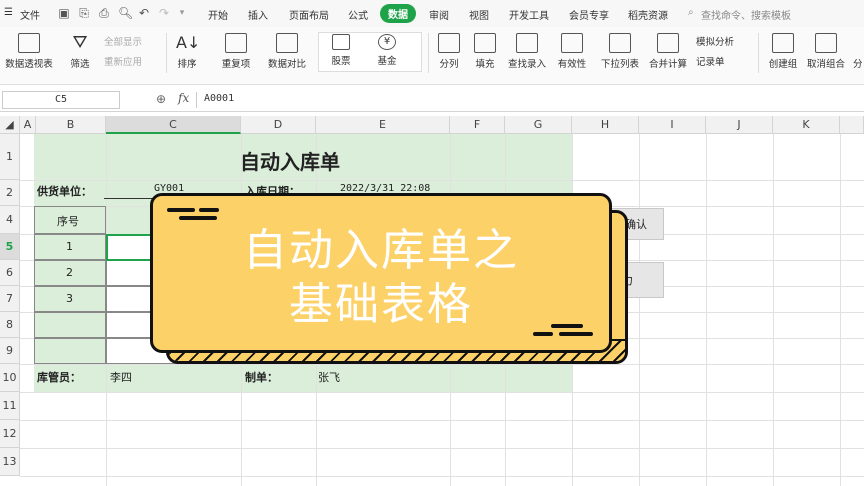 Image resolution: width=864 pixels, height=486 pixels. What do you see at coordinates (783, 43) in the screenshot?
I see `group-icon` at bounding box center [783, 43].